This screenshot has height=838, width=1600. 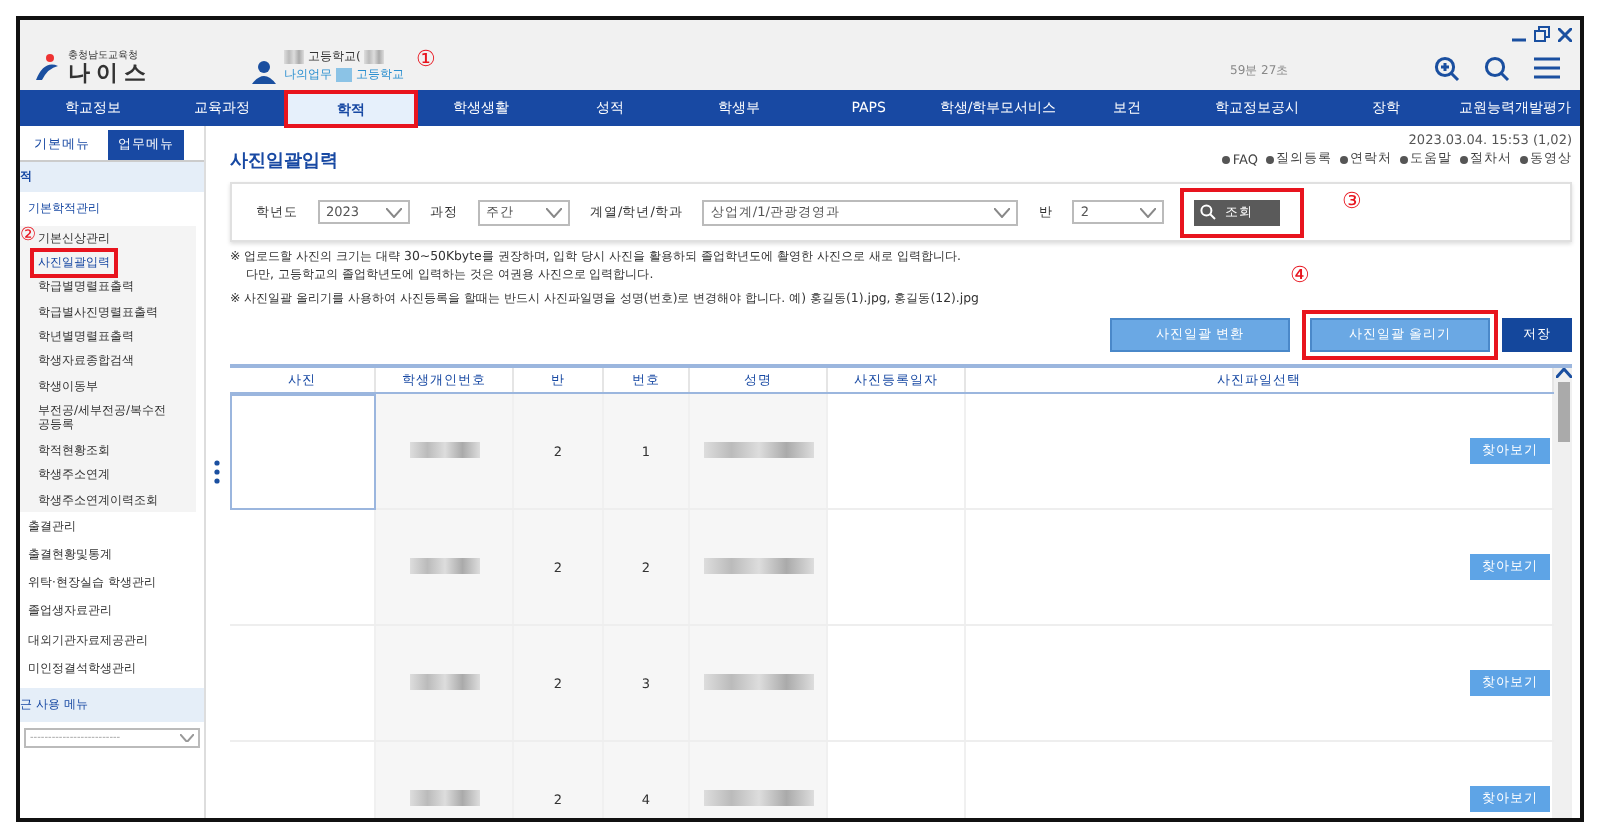 I want to click on annotation-number: ③, so click(x=1352, y=201).